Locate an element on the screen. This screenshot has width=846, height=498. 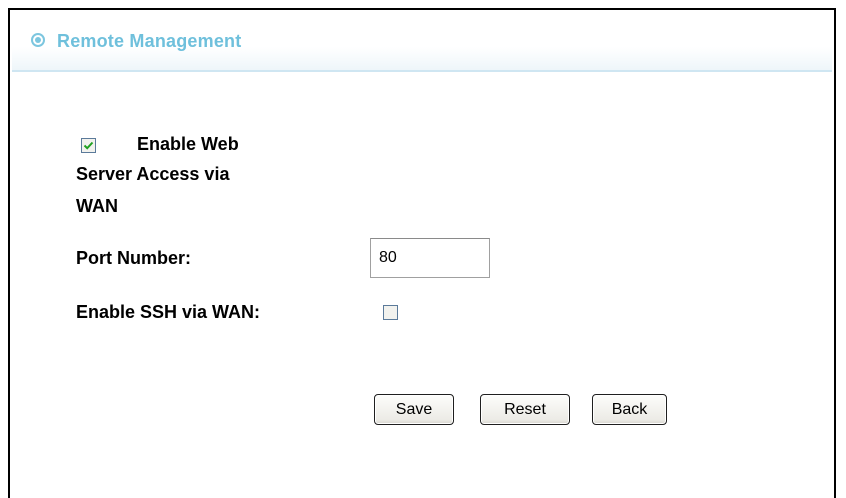
web-access-label-line2: Server Access via is located at coordinates (153, 174).